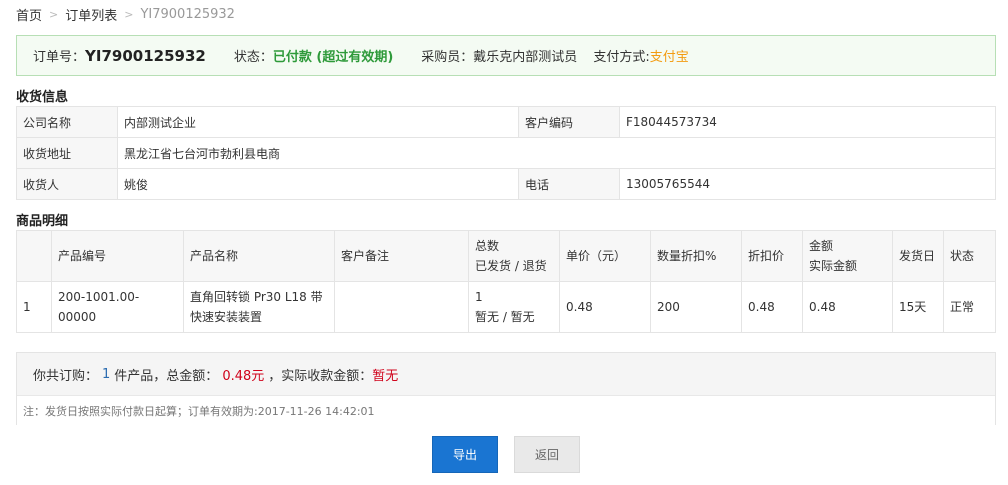 This screenshot has width=1008, height=485. What do you see at coordinates (91, 14) in the screenshot?
I see `breadcrumb-order-list-link: 订单列表` at bounding box center [91, 14].